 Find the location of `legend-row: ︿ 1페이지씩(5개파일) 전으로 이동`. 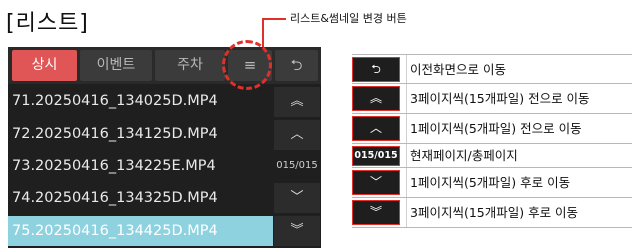

legend-row: ︿ 1페이지씩(5개파일) 전으로 이동 is located at coordinates (492, 129).